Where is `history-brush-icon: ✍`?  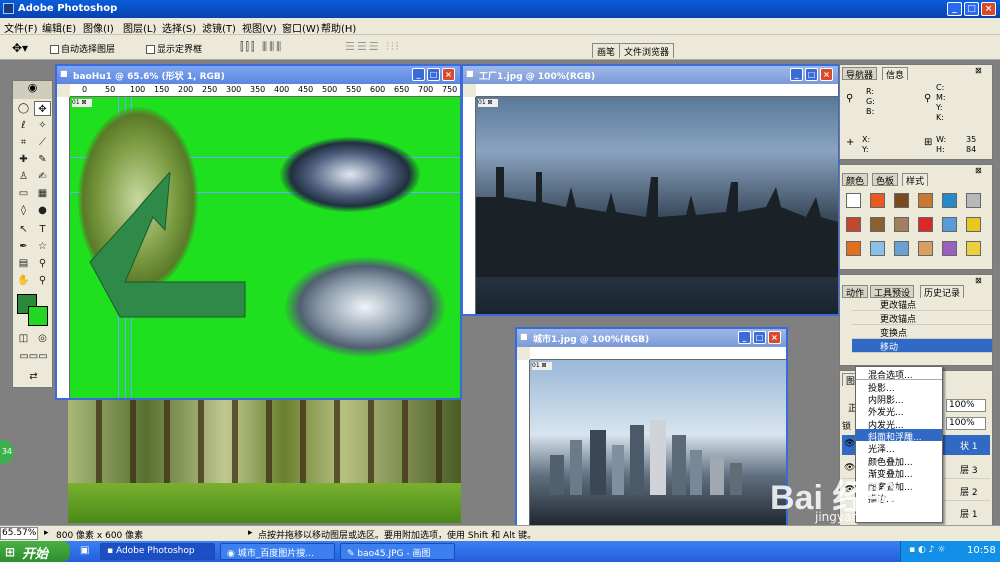 history-brush-icon: ✍ is located at coordinates (42, 176).